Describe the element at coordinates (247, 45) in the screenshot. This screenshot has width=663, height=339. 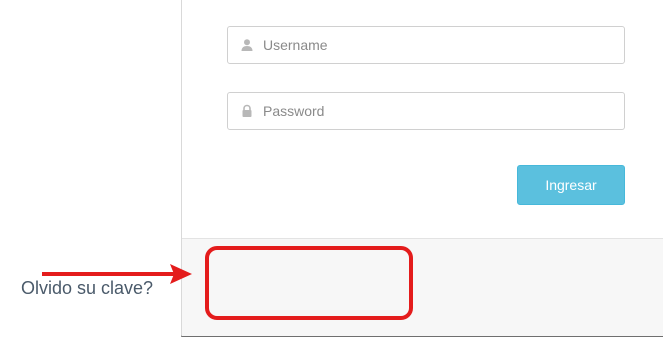
I see `user-icon` at that location.